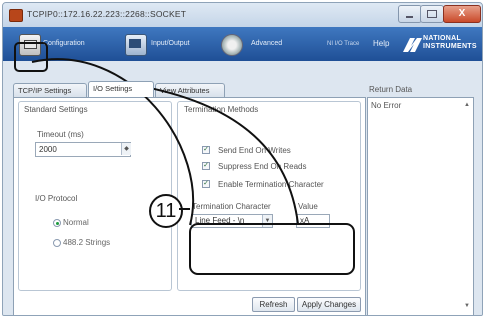  What do you see at coordinates (266, 44) in the screenshot?
I see `toolbar-advanced: Advanced` at bounding box center [266, 44].